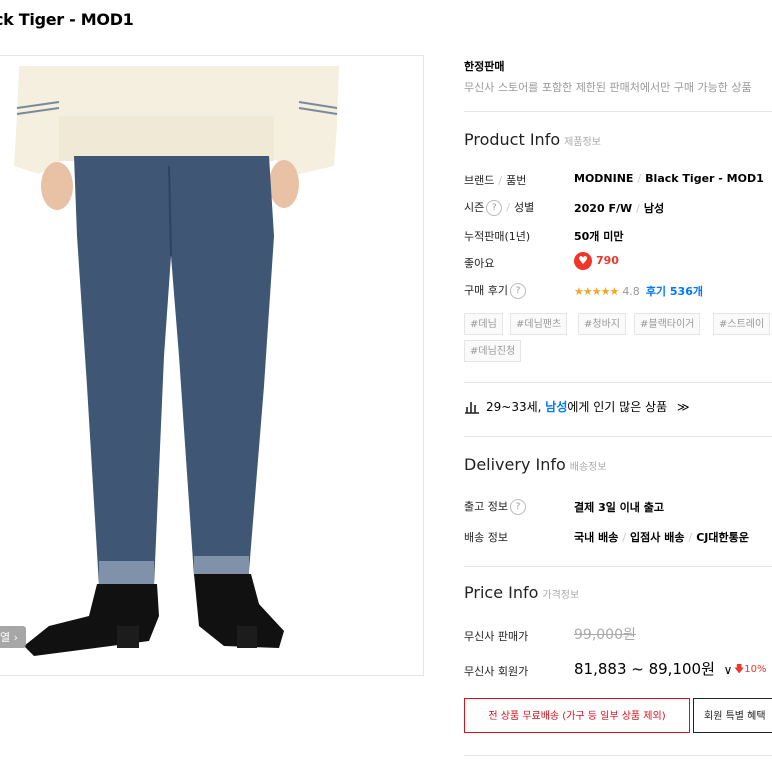 The width and height of the screenshot is (772, 772). Describe the element at coordinates (516, 180) in the screenshot. I see `item-label: 품번` at that location.